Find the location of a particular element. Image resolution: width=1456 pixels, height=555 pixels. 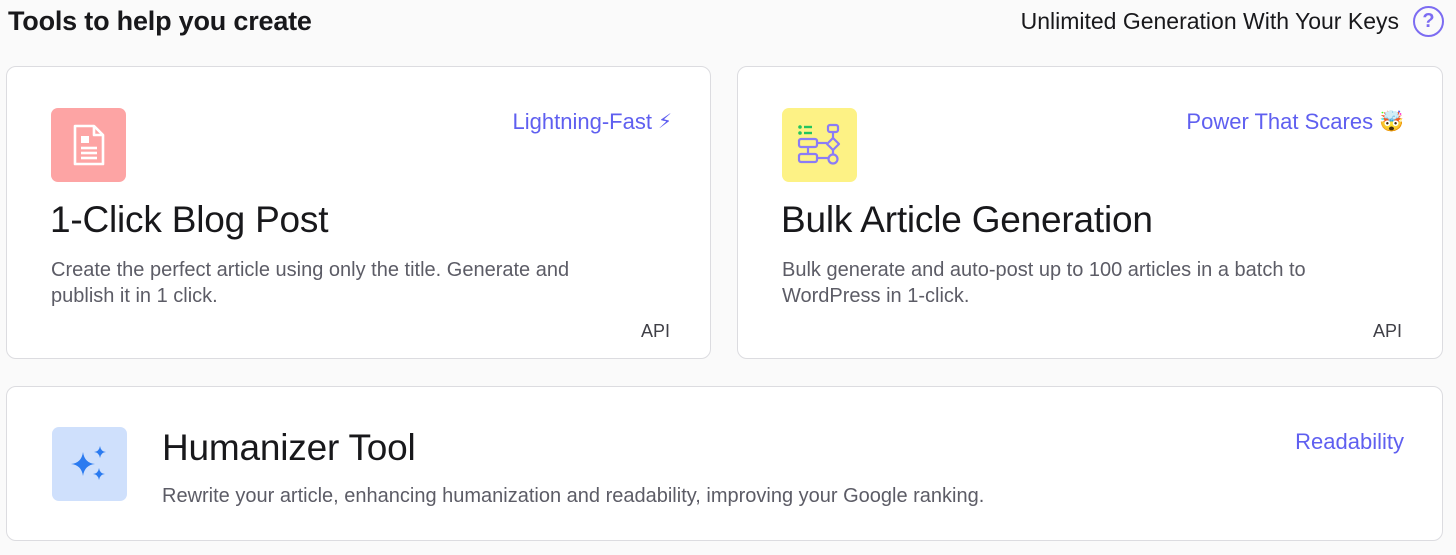

sparkles-icon is located at coordinates (88, 463).